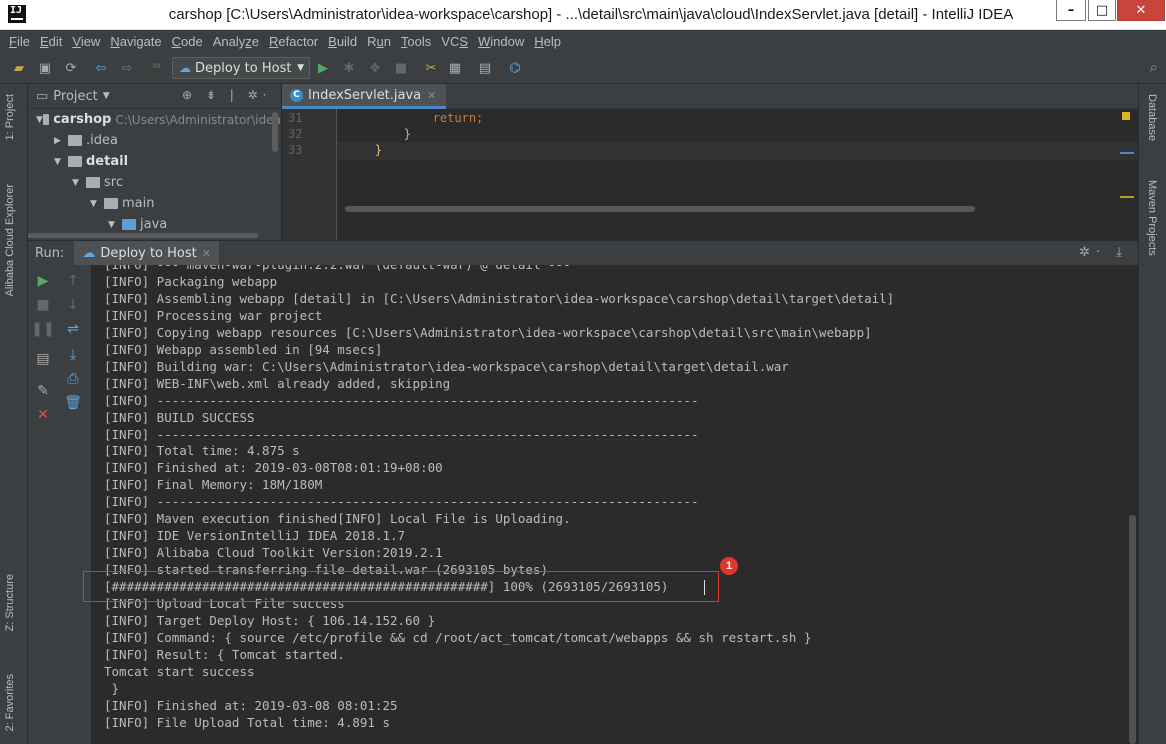 The image size is (1166, 744). Describe the element at coordinates (75, 96) in the screenshot. I see `project-view-select: Project` at that location.